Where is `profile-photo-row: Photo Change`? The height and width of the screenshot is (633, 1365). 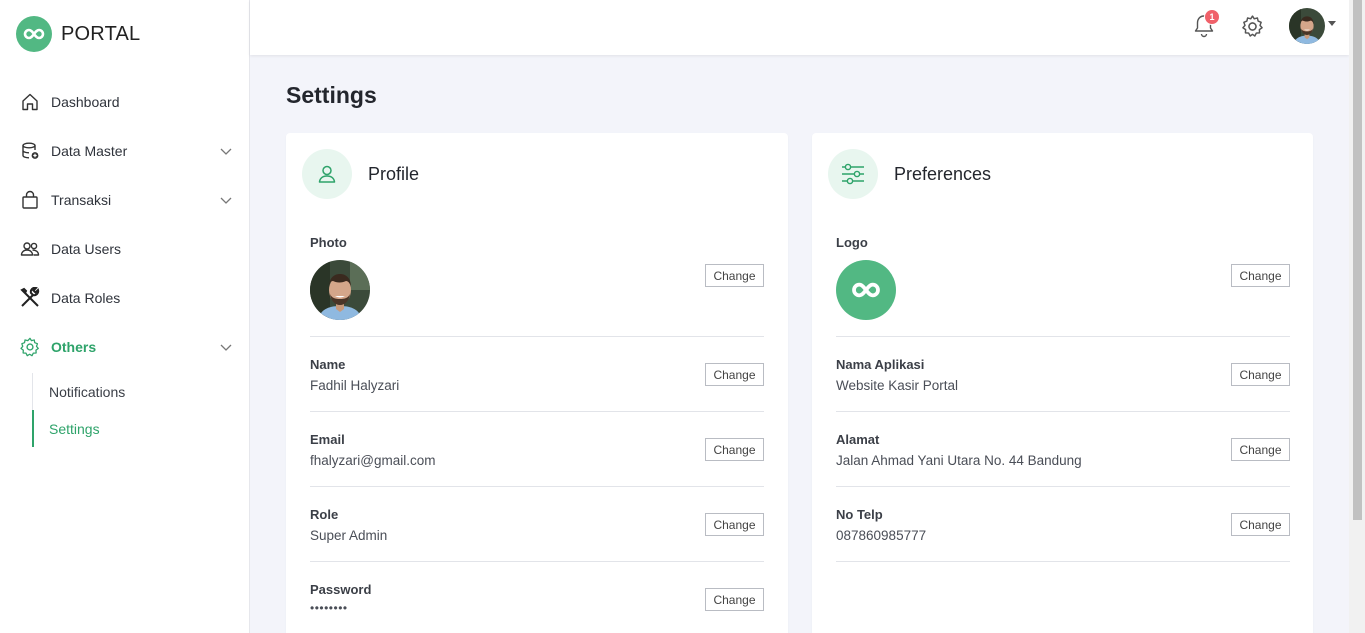 profile-photo-row: Photo Change is located at coordinates (537, 285).